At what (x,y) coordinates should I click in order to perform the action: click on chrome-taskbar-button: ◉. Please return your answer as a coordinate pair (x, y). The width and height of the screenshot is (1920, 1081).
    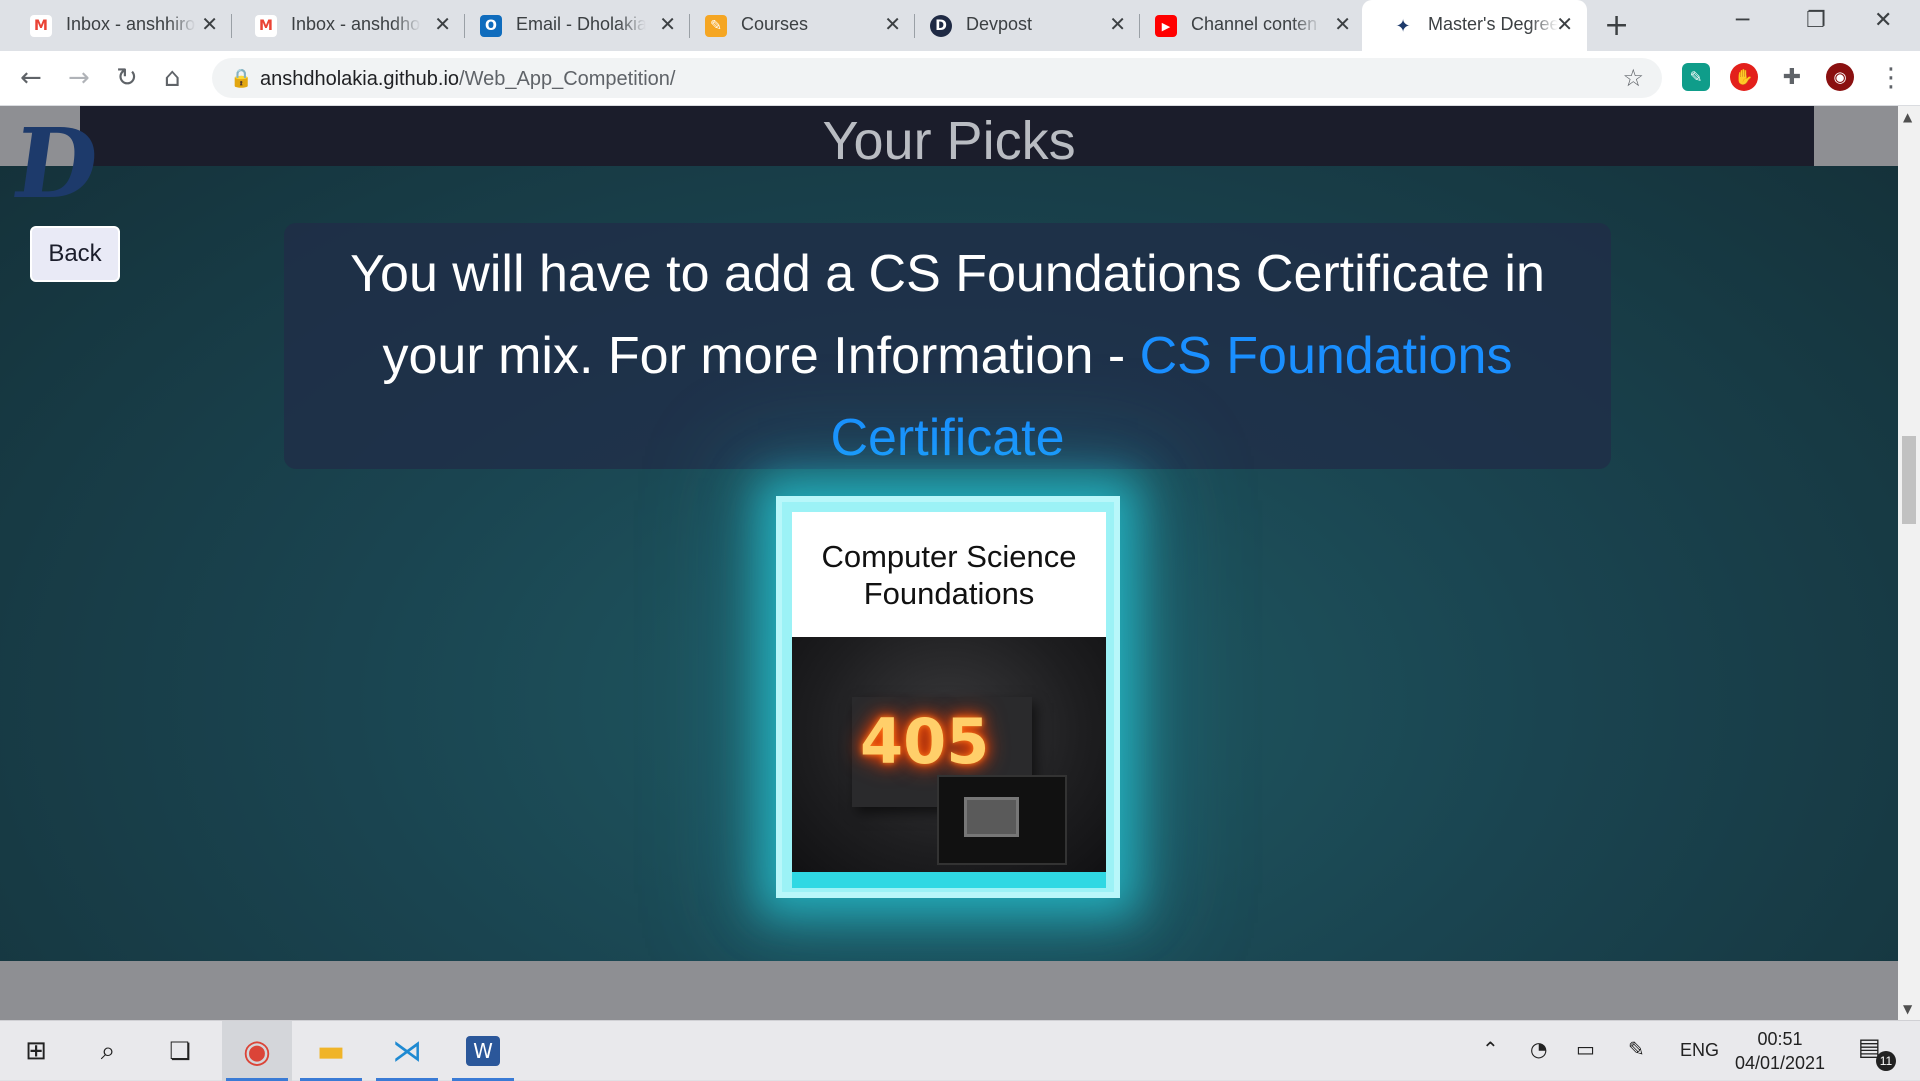
    Looking at the image, I should click on (257, 1051).